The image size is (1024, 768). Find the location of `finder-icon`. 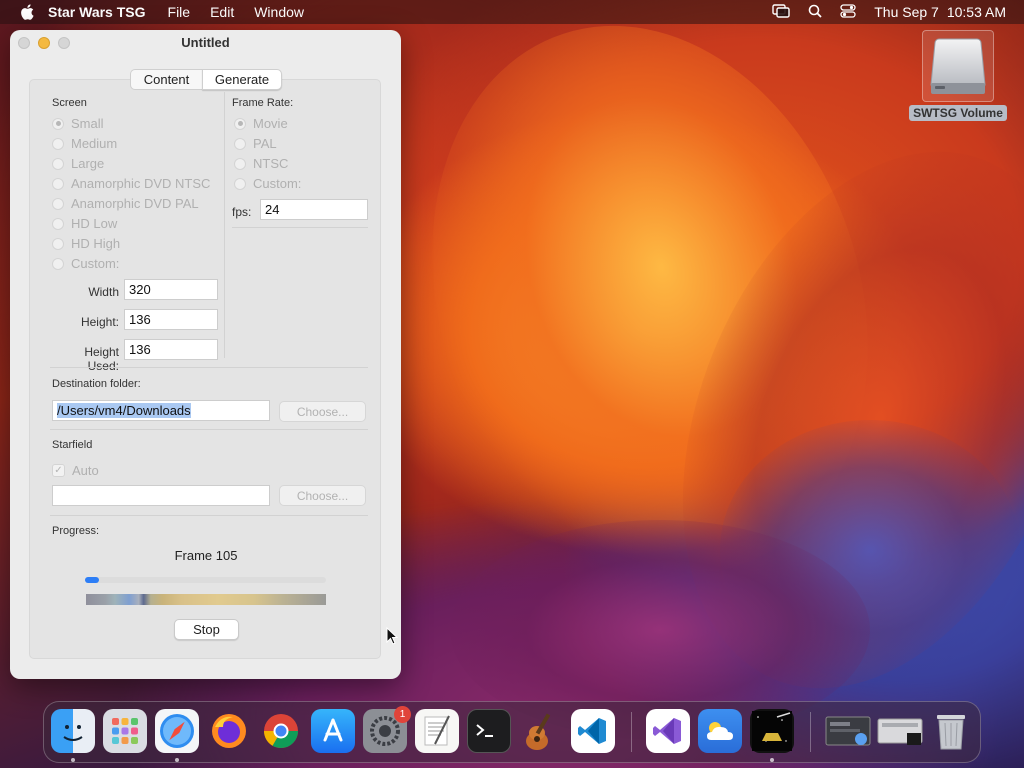

finder-icon is located at coordinates (73, 731).